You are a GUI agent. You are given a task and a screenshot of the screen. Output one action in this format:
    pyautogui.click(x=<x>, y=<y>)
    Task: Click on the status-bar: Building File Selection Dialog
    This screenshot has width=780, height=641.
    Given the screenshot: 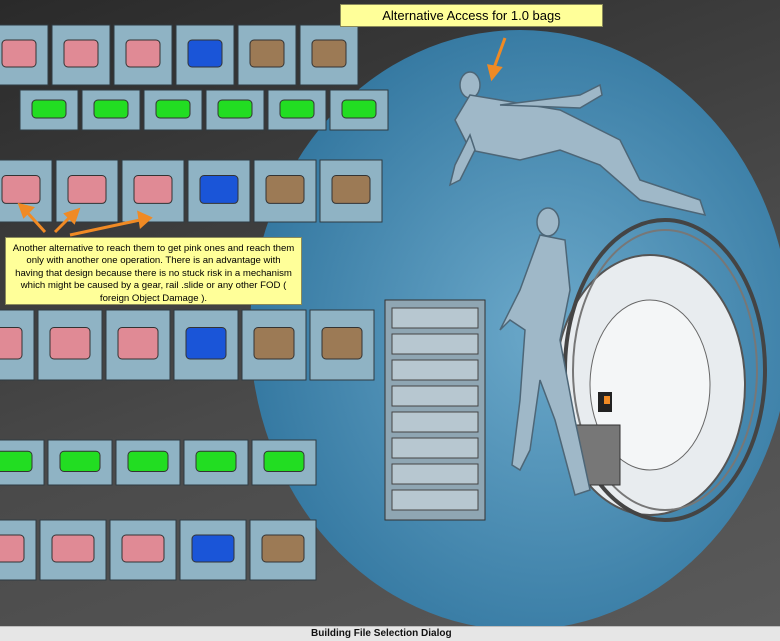 What is the action you would take?
    pyautogui.click(x=390, y=633)
    